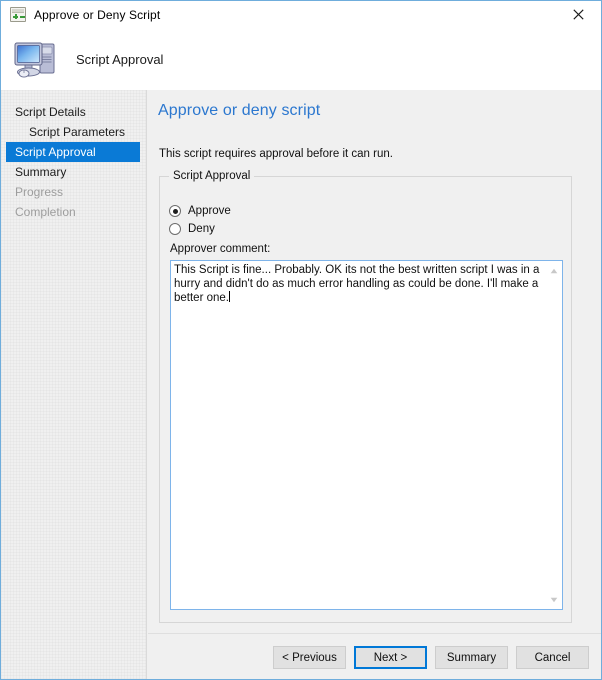  I want to click on scroll-down-button, so click(553, 599).